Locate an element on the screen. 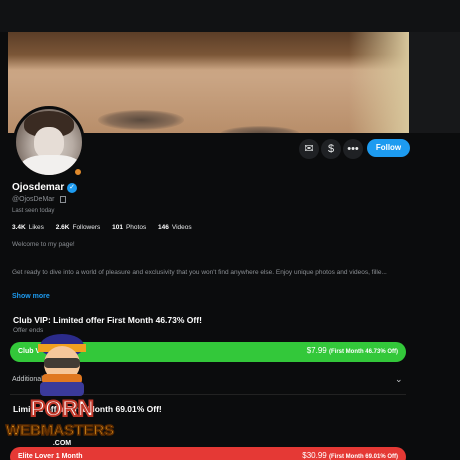 The height and width of the screenshot is (460, 460). profile-handle: @OjosDeMar is located at coordinates (33, 199).